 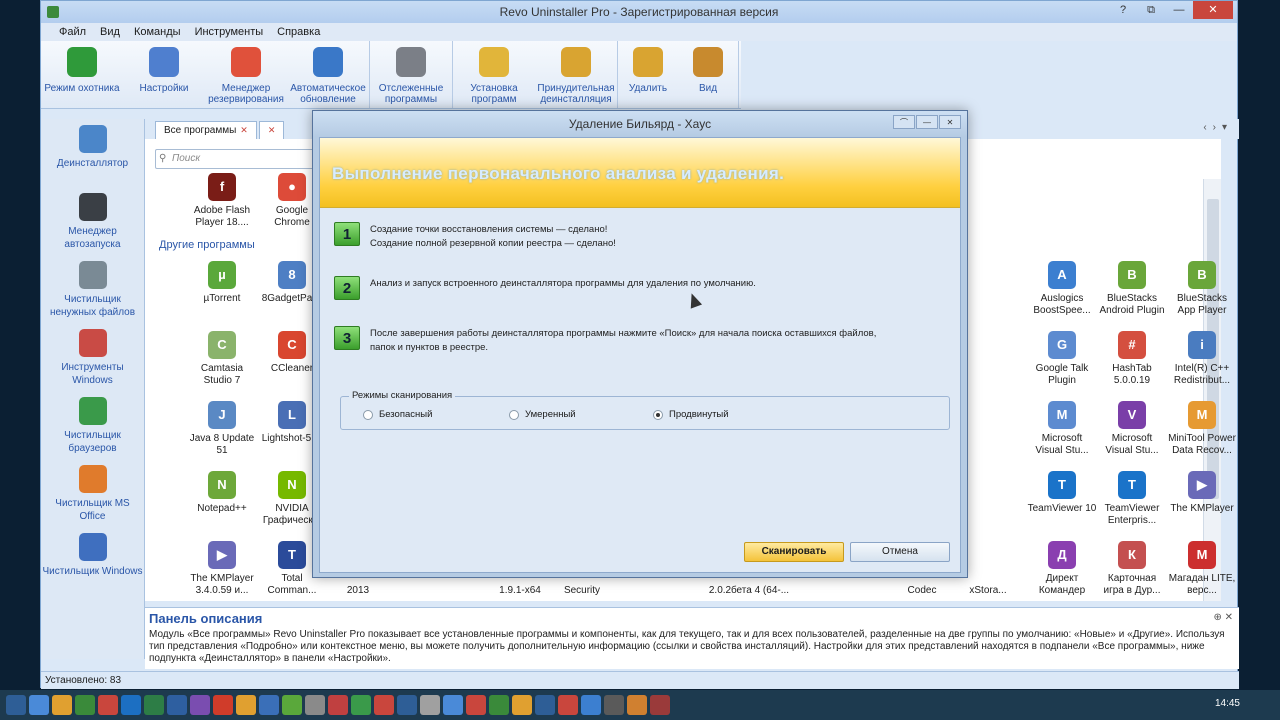 What do you see at coordinates (92, 561) in the screenshot?
I see `sidebar-item-6: Чистильщик Windows` at bounding box center [92, 561].